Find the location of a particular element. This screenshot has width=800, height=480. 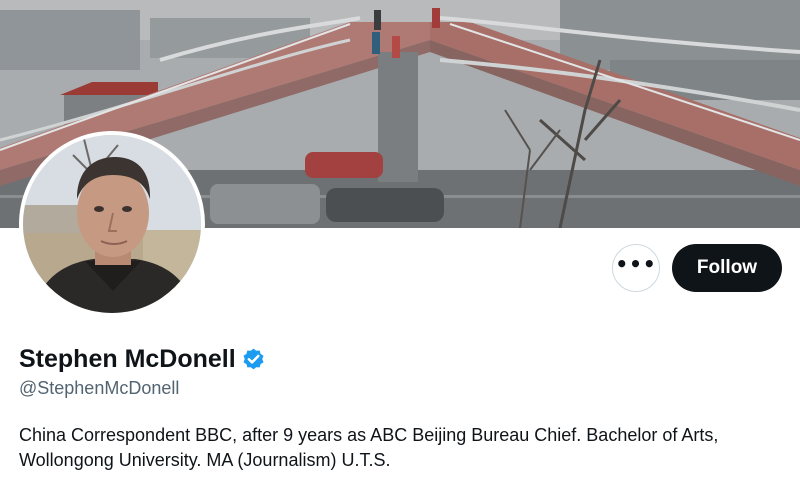

avatar is located at coordinates (112, 224).